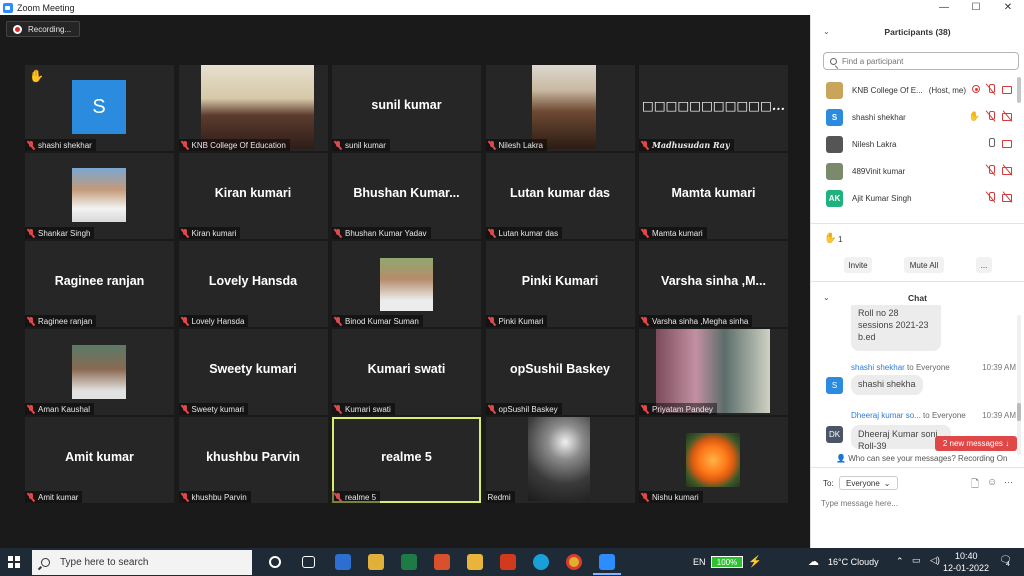 Image resolution: width=1024 pixels, height=576 pixels. Describe the element at coordinates (813, 562) in the screenshot. I see `cloud-icon: ☁` at that location.